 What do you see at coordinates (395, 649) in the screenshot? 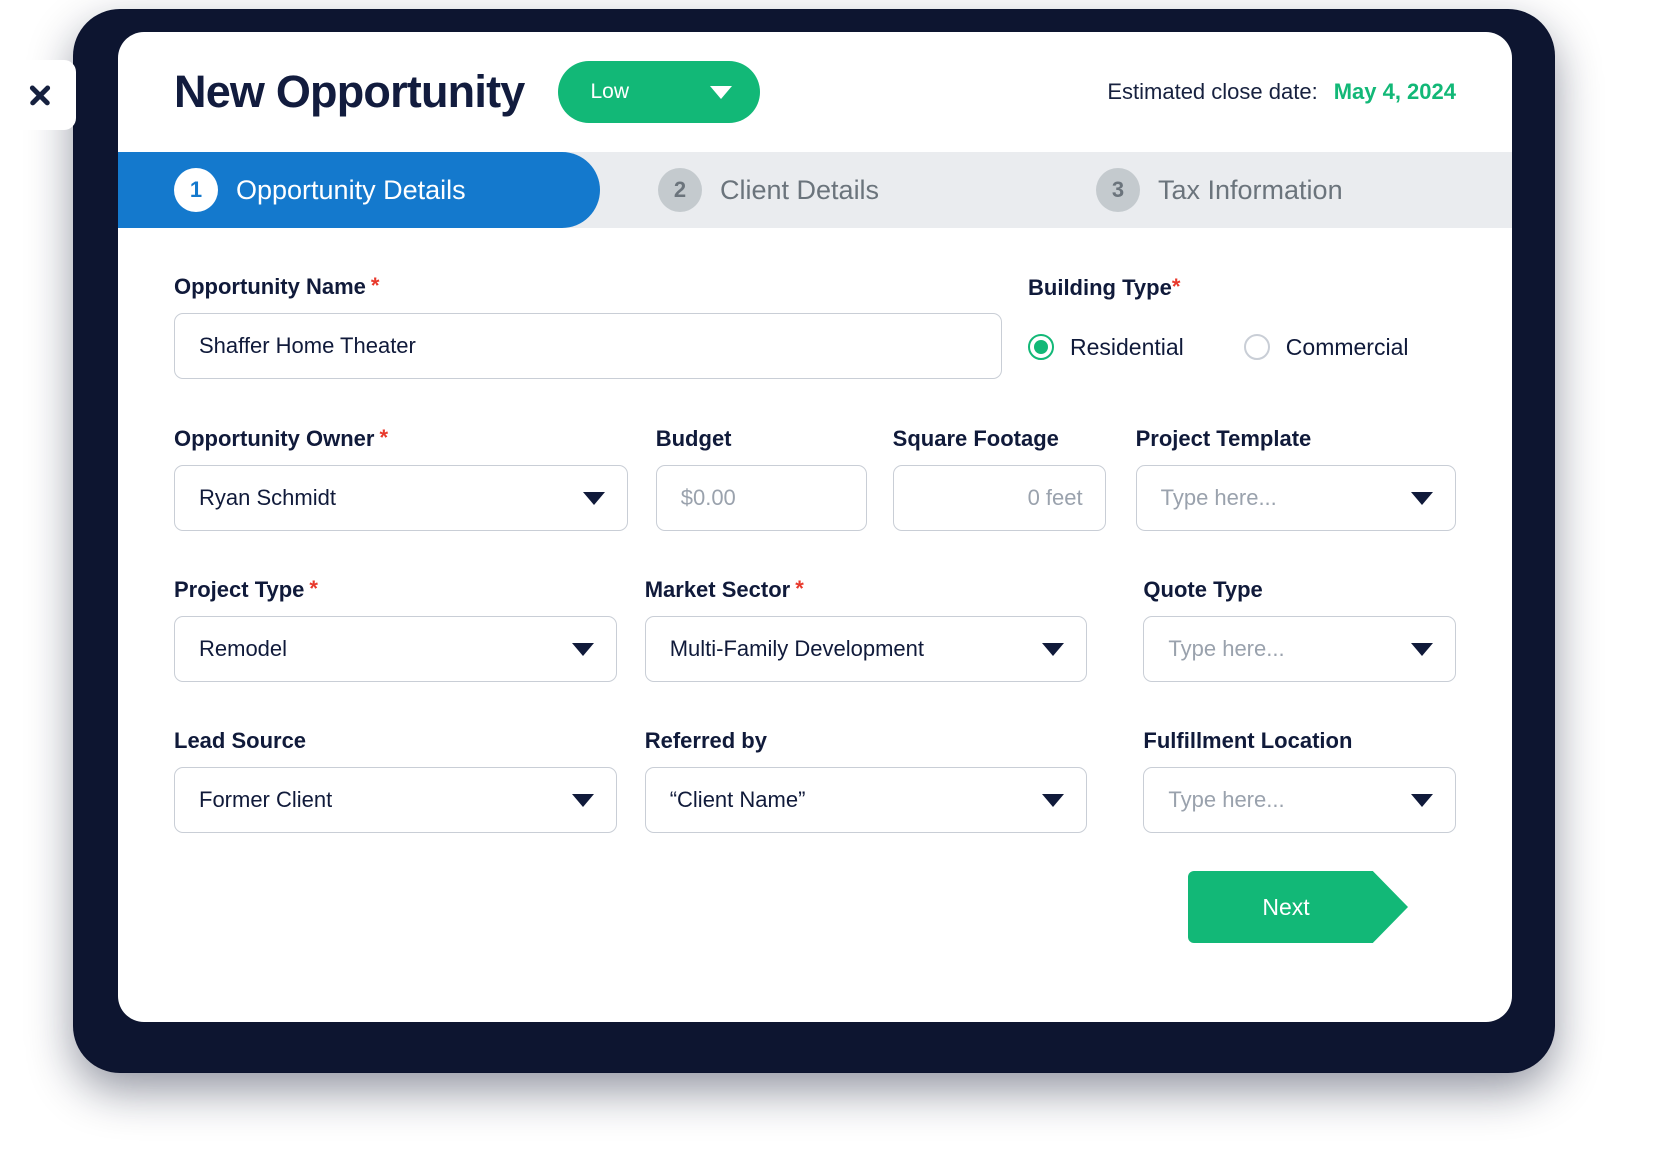
I see `project-type-select: Remodel` at bounding box center [395, 649].